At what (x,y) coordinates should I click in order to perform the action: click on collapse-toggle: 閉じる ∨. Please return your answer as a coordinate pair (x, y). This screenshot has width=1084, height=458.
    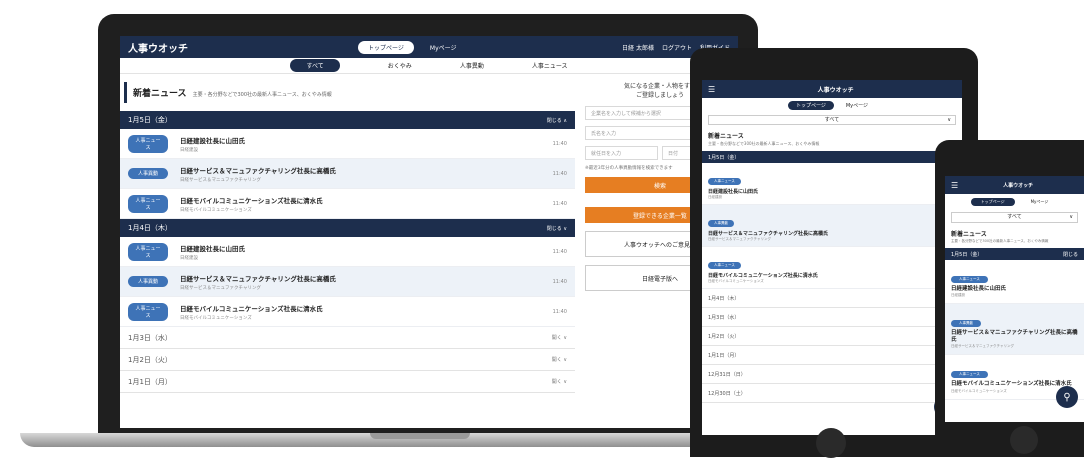
    Looking at the image, I should click on (557, 228).